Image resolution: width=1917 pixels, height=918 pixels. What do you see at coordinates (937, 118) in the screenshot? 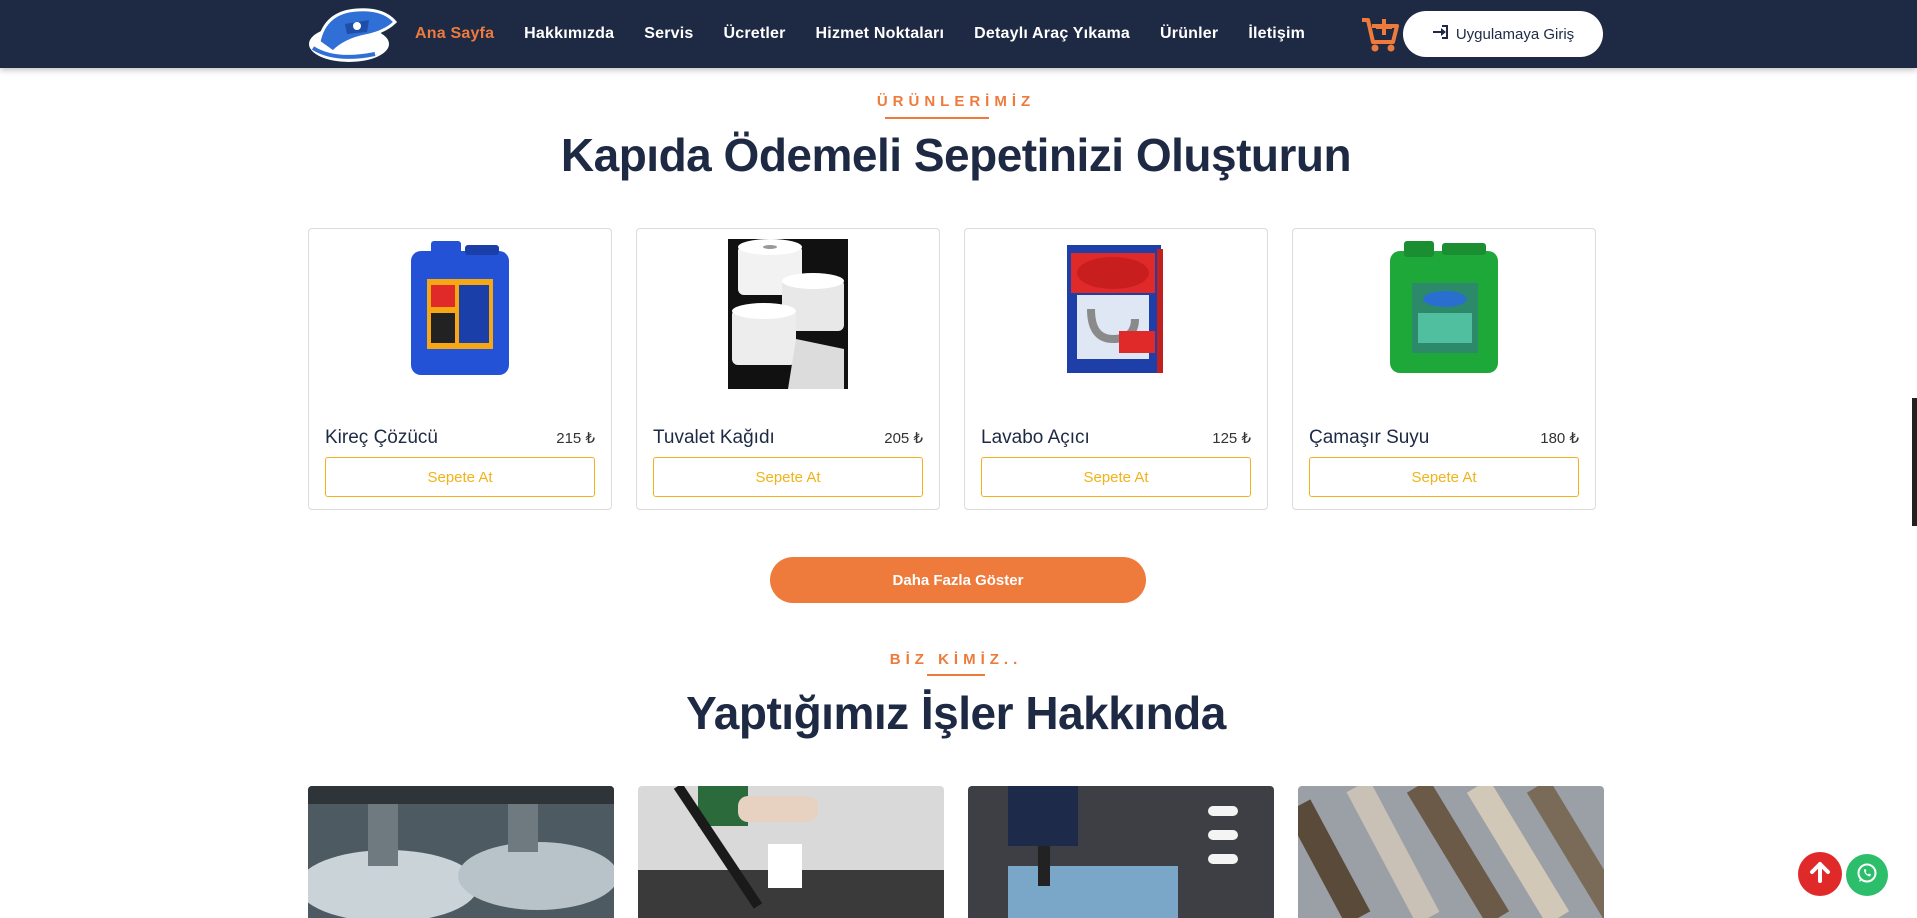
I see `products-eyebrow-underline` at bounding box center [937, 118].